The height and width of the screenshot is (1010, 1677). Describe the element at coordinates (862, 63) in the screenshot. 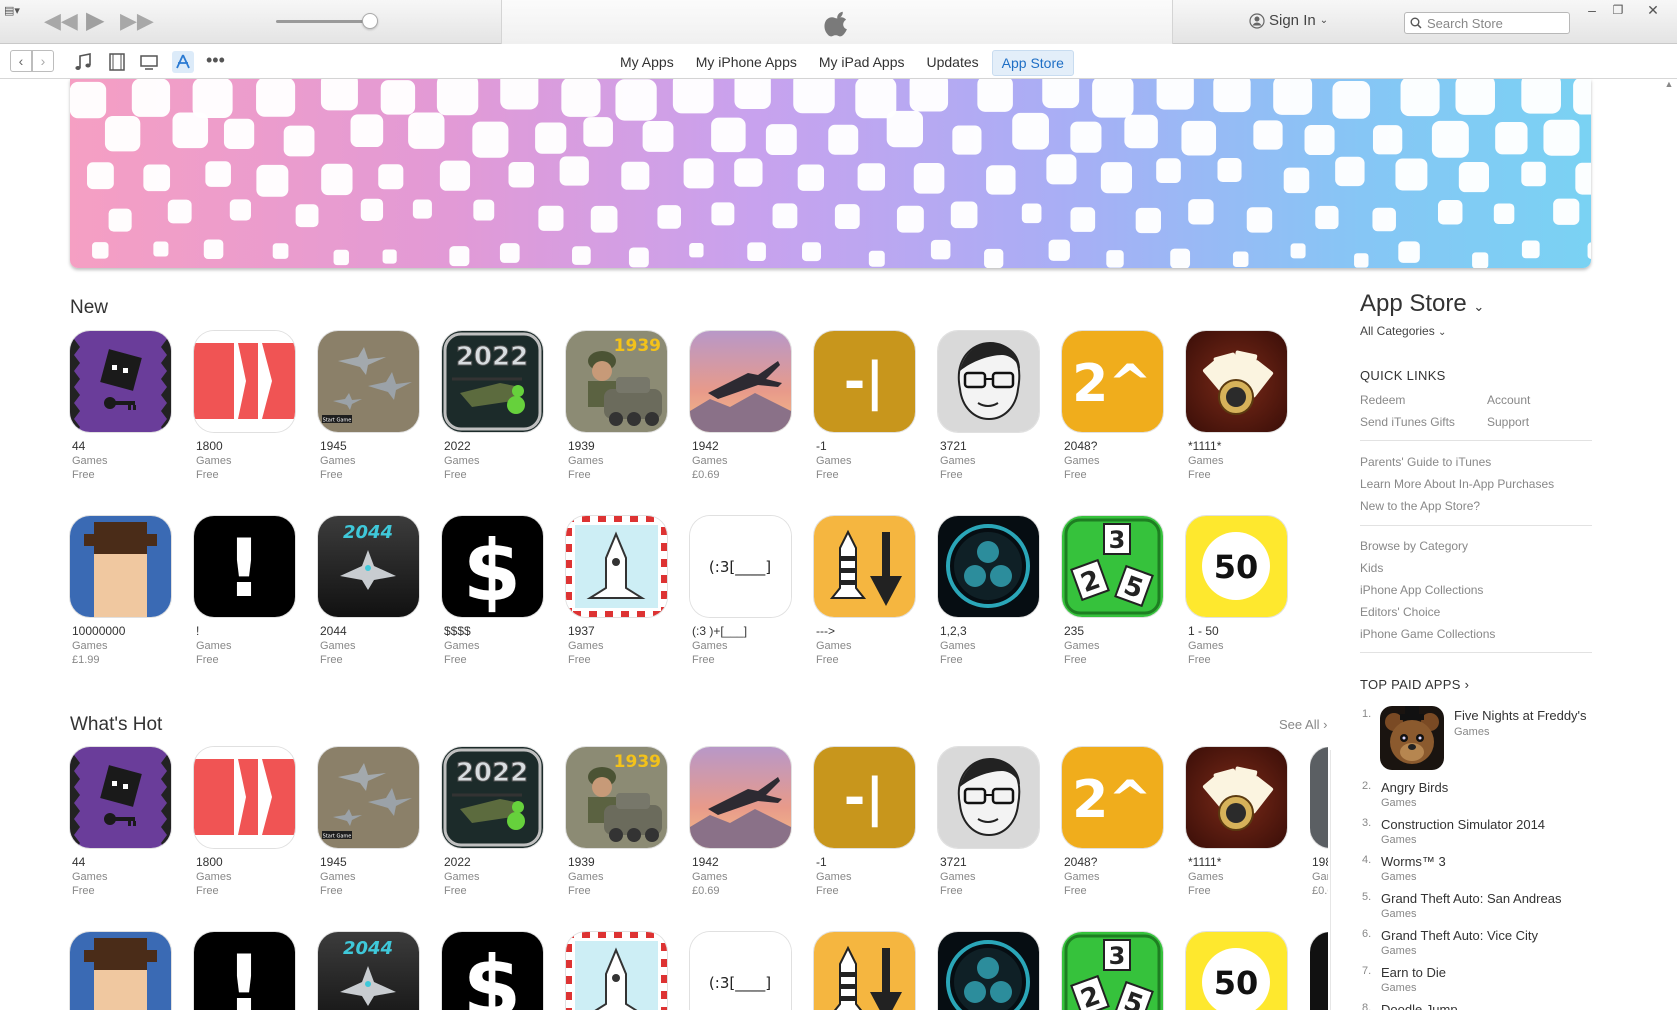

I see `tab-my-ipad-apps: My iPad Apps` at that location.